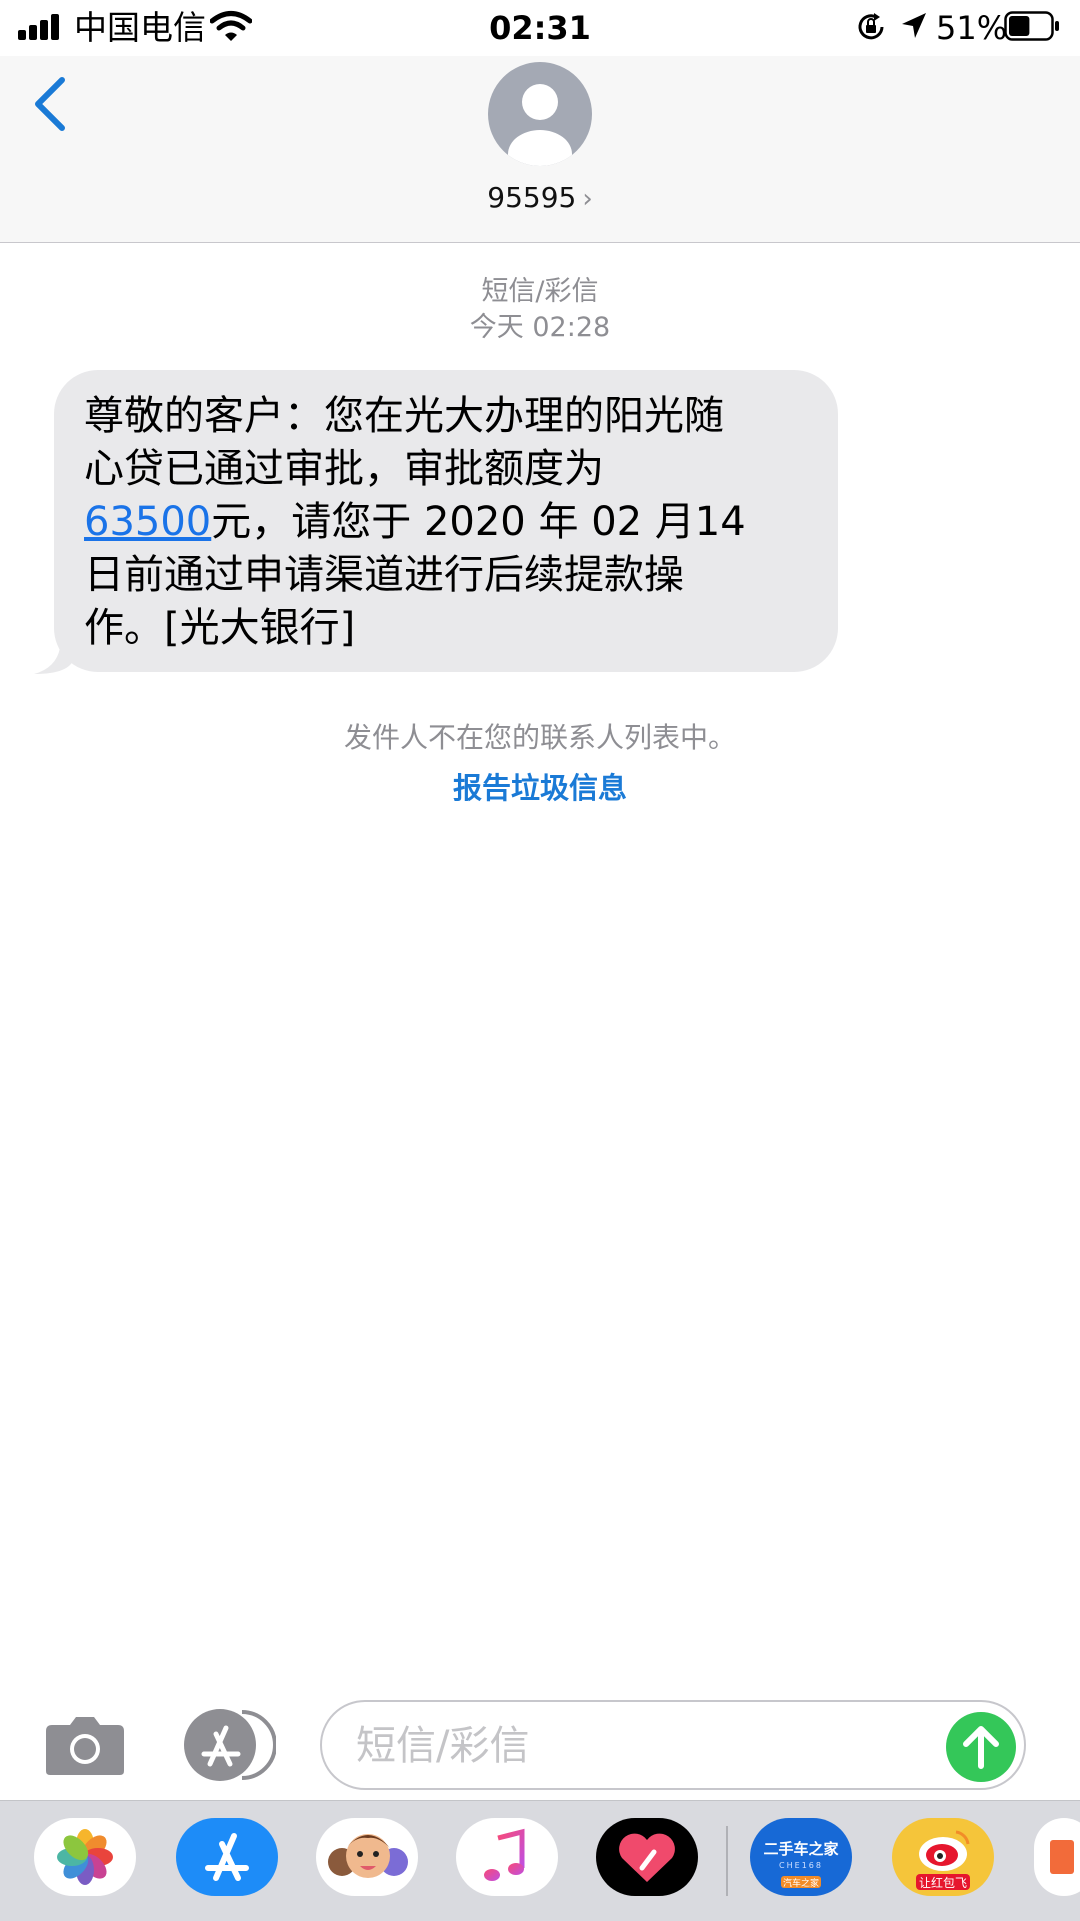  Describe the element at coordinates (871, 26) in the screenshot. I see `rotation-lock-icon` at that location.